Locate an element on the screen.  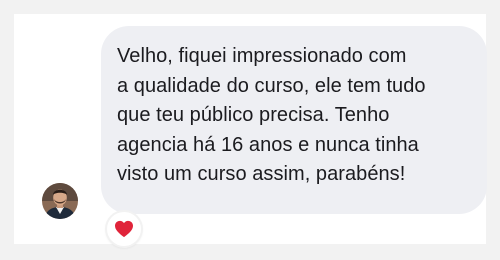
reaction-badge is located at coordinates (124, 229).